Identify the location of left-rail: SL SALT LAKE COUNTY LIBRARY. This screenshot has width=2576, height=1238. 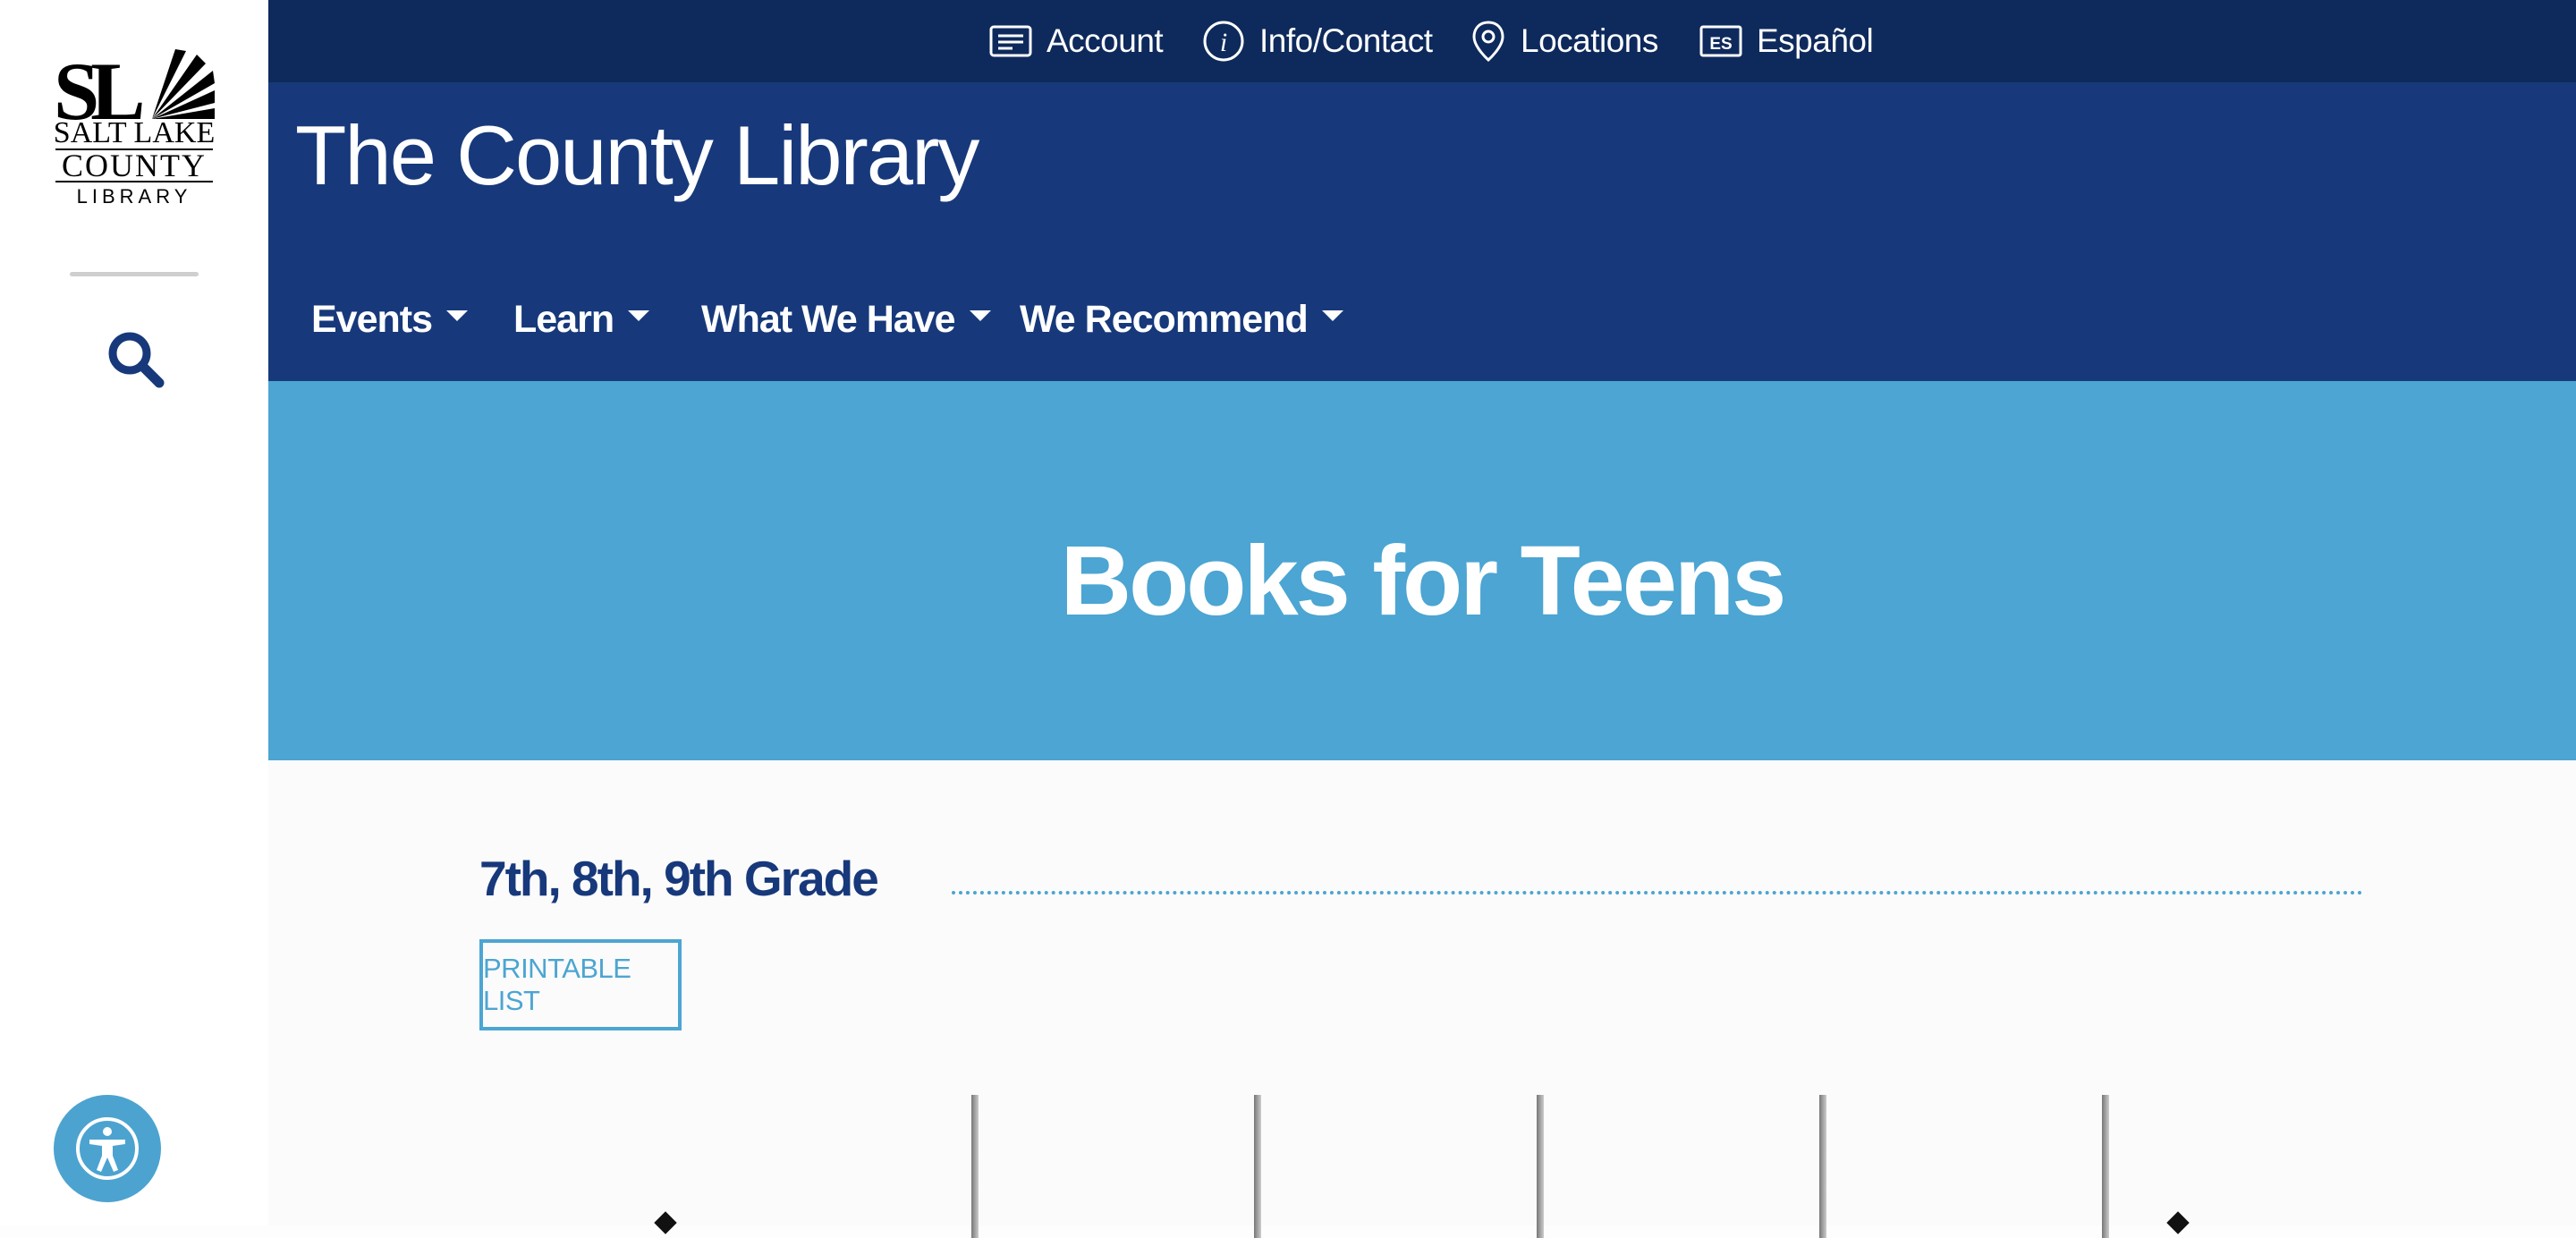
(135, 612).